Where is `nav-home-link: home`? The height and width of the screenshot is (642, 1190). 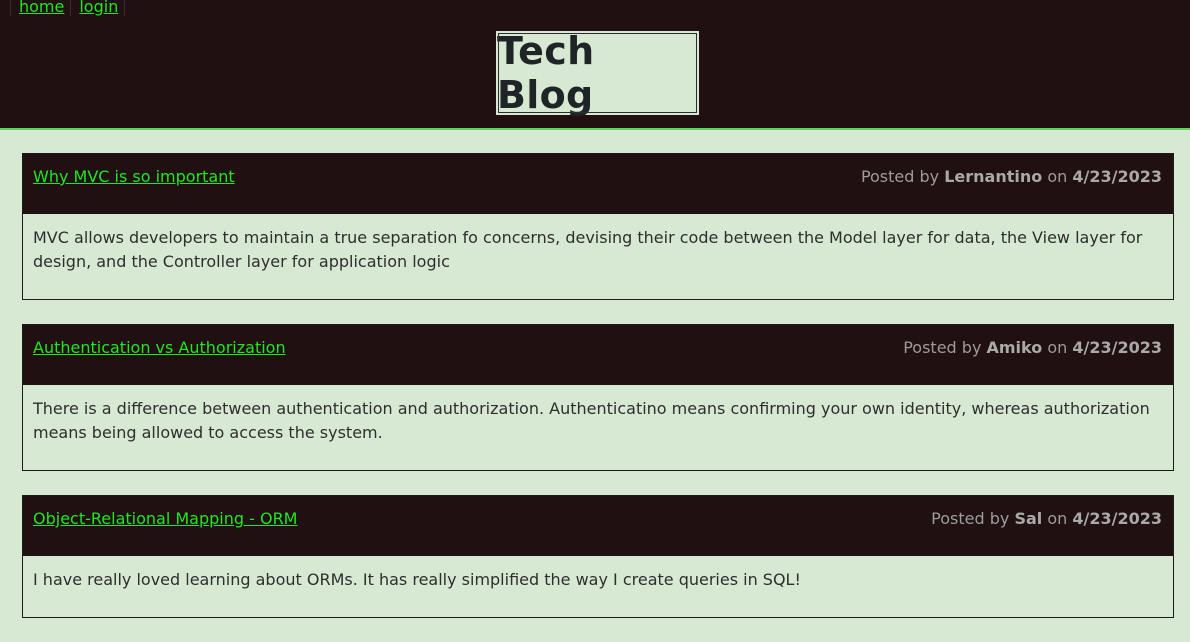
nav-home-link: home is located at coordinates (40, 8).